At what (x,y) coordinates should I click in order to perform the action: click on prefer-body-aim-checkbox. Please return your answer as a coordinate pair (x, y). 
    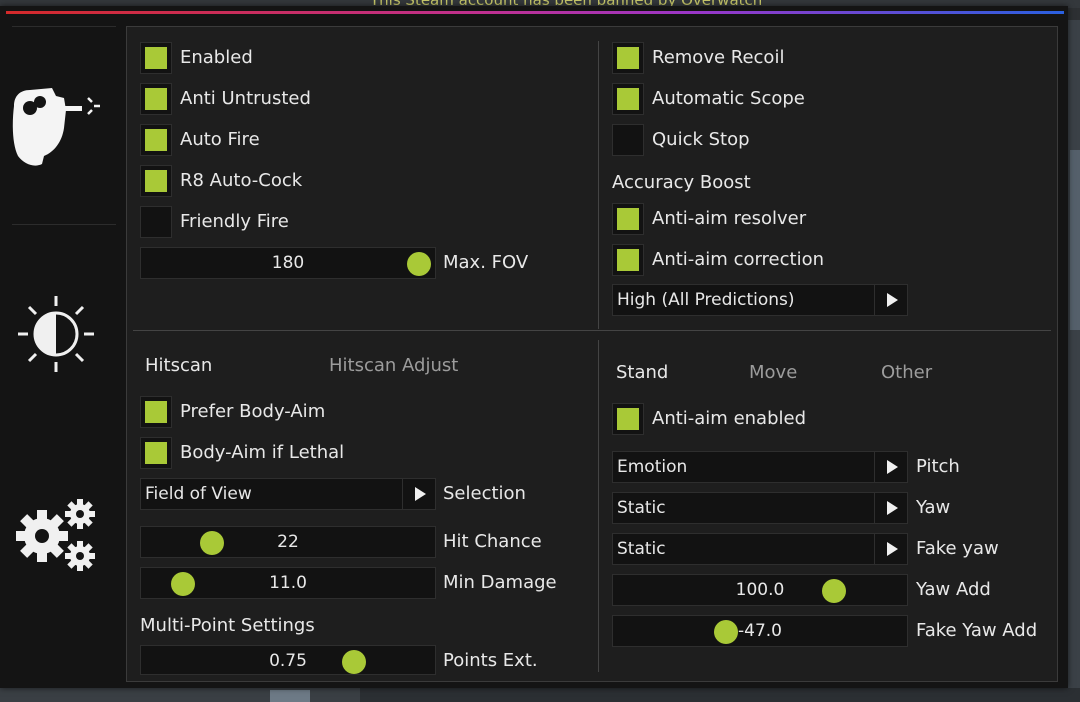
    Looking at the image, I should click on (156, 412).